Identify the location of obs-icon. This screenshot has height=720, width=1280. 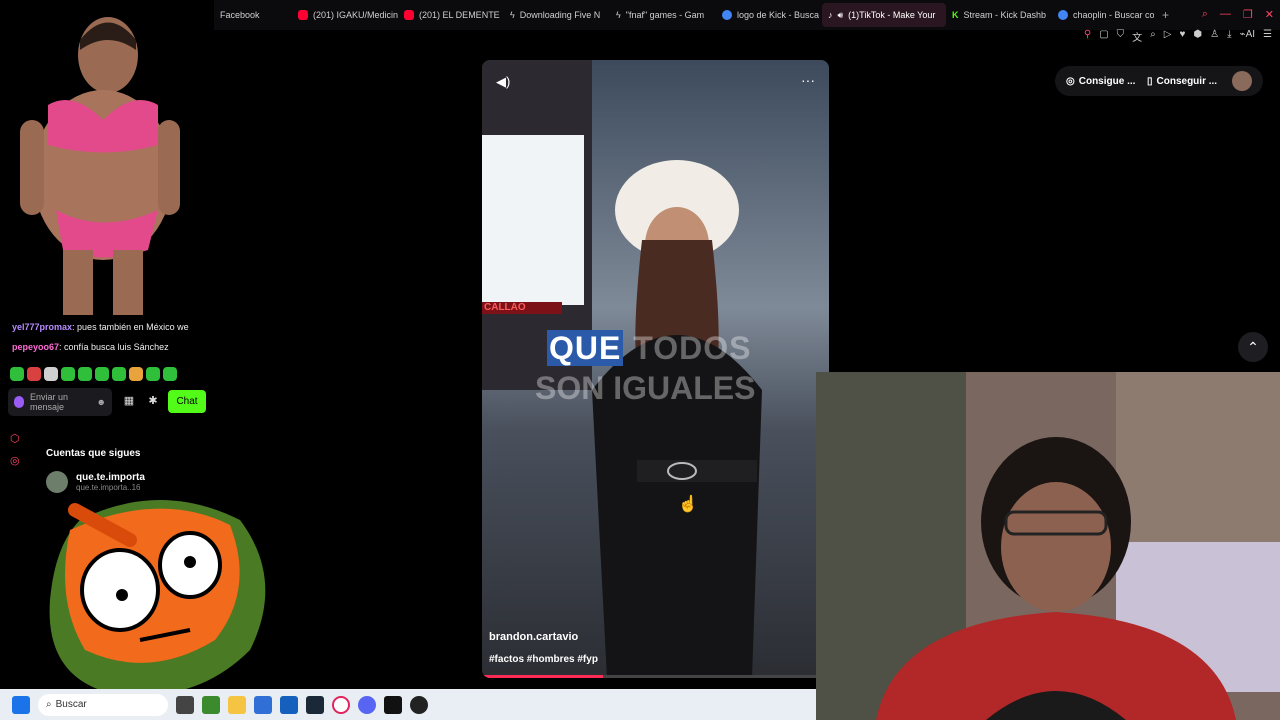
(419, 704).